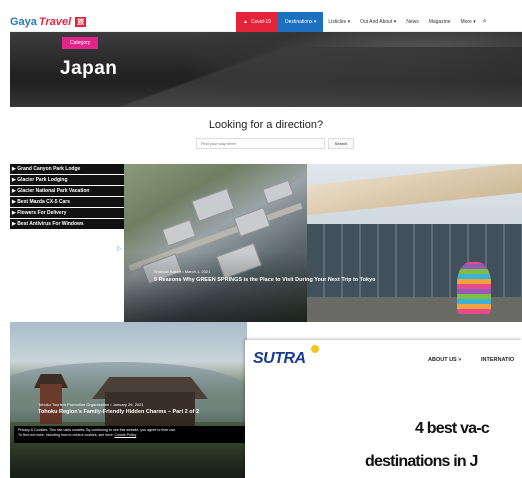  I want to click on post-meta: Shahida Sakeri • March 1, 2021, so click(182, 271).